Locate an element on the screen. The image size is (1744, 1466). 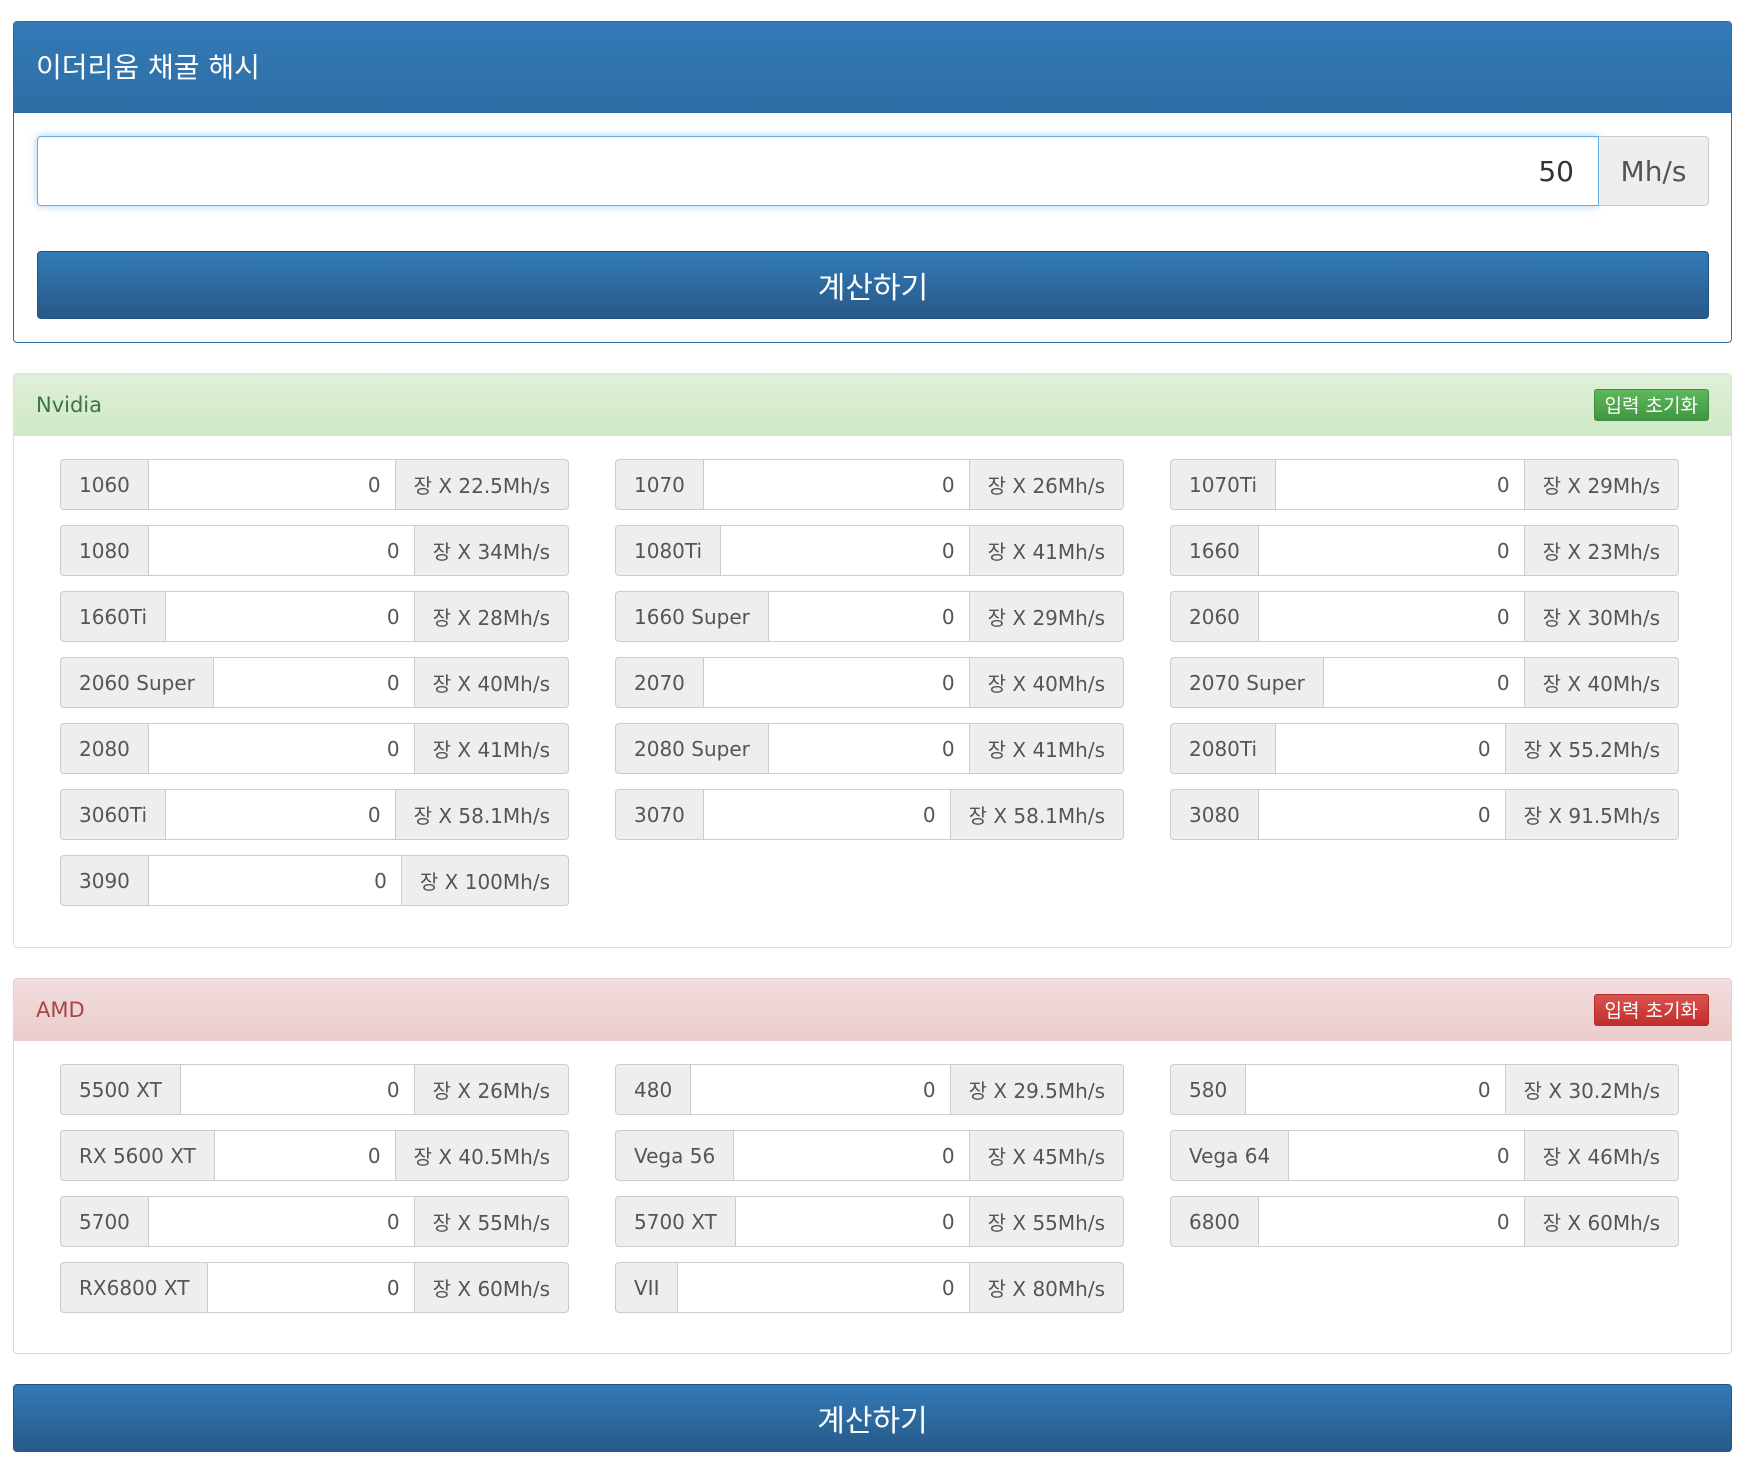
gpu-input-group: VII 장 X 80Mh/s is located at coordinates (869, 1287).